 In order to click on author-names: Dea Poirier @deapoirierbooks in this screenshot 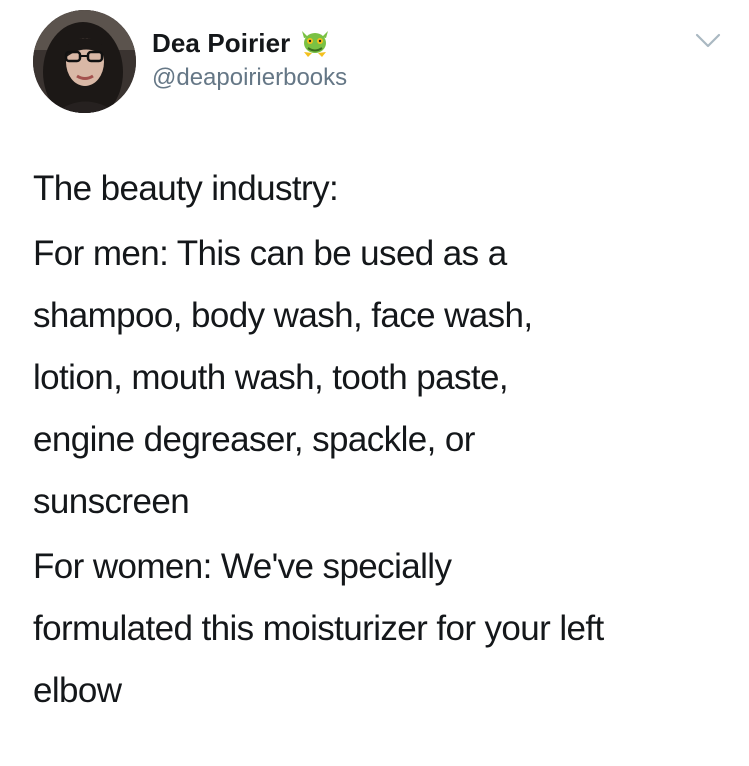, I will do `click(249, 60)`.